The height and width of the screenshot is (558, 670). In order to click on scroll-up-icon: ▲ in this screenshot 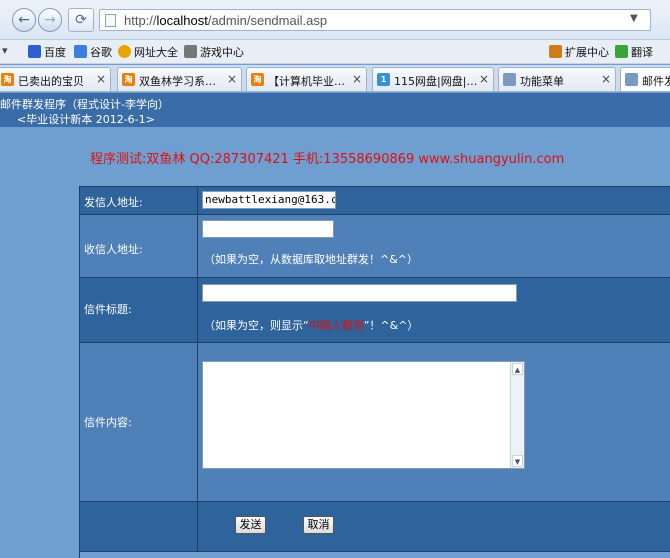, I will do `click(517, 369)`.